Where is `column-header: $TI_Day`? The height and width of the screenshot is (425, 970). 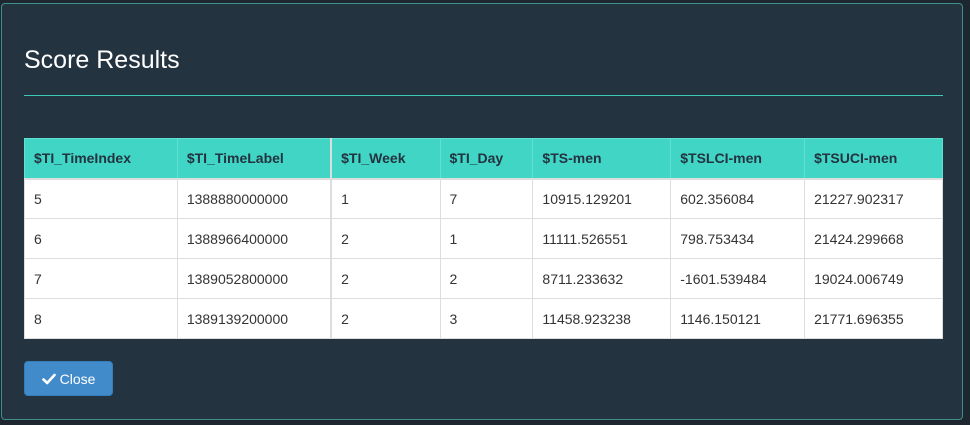
column-header: $TI_Day is located at coordinates (486, 158).